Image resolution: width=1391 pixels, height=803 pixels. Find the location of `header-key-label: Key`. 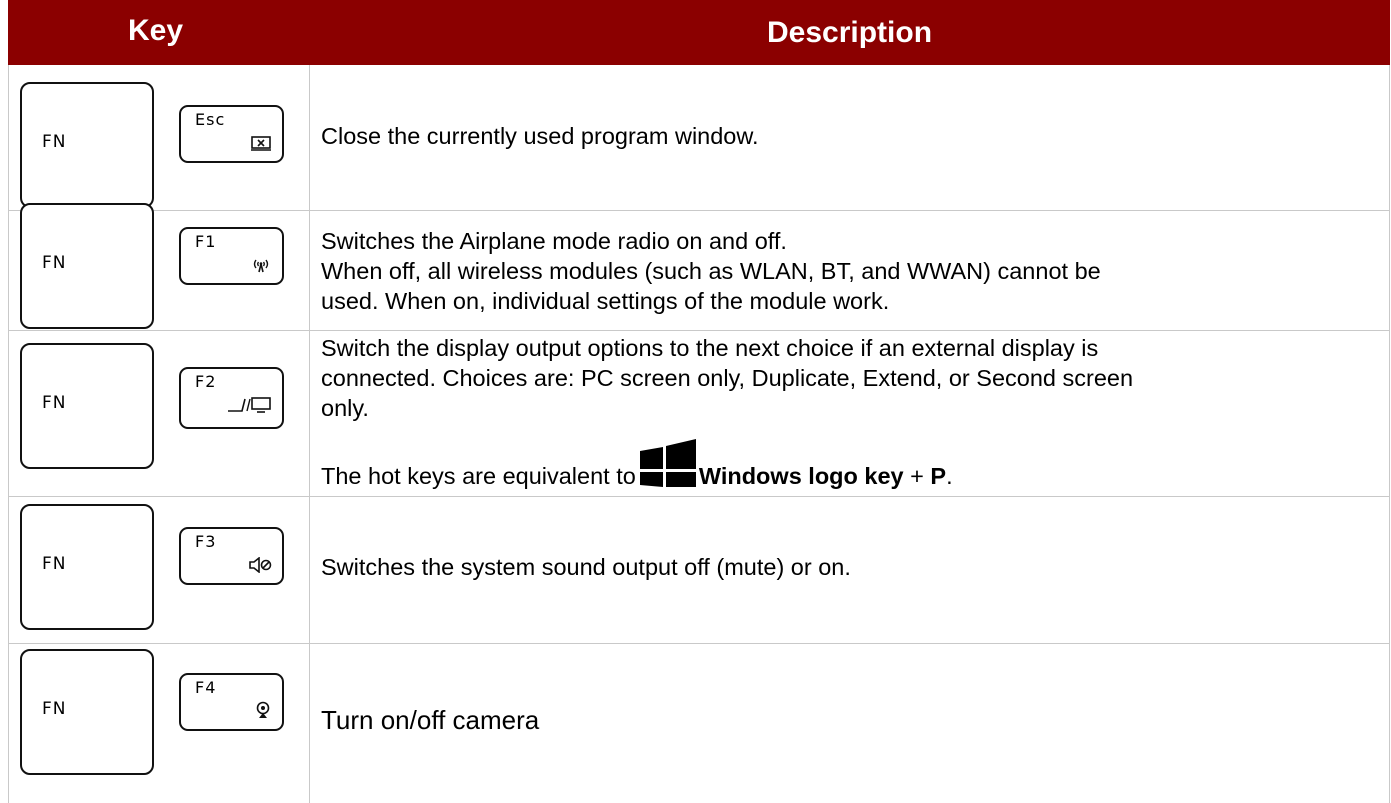

header-key-label: Key is located at coordinates (155, 30).